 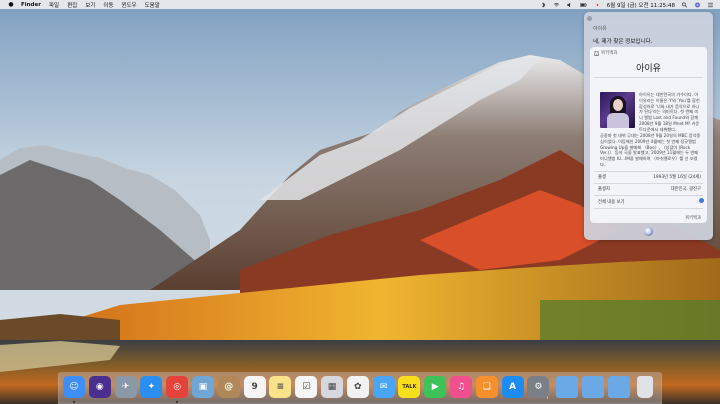 I want to click on dock-icon-glyph: A, so click(x=513, y=387).